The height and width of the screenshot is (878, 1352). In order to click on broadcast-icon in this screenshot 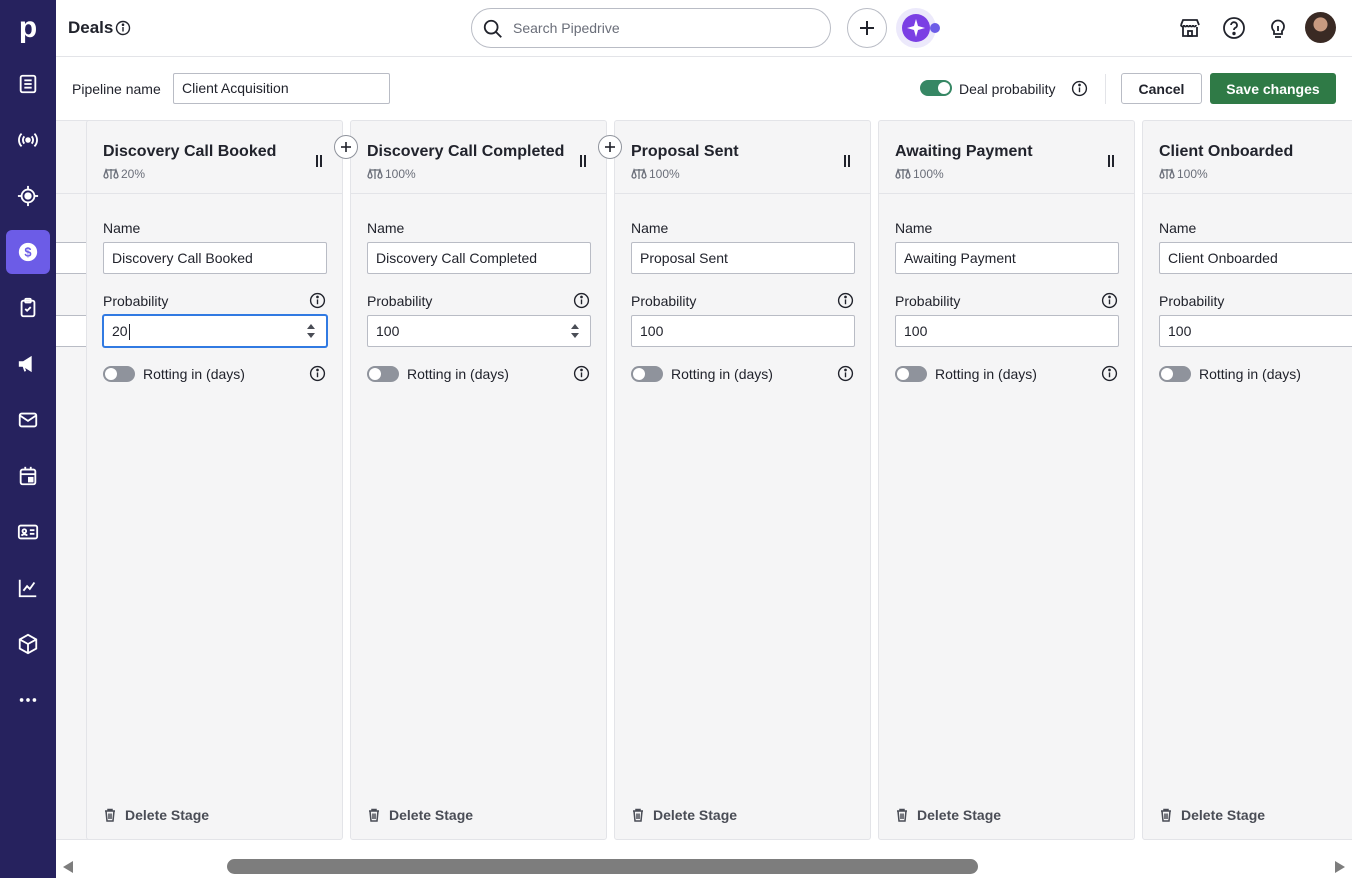, I will do `click(28, 140)`.